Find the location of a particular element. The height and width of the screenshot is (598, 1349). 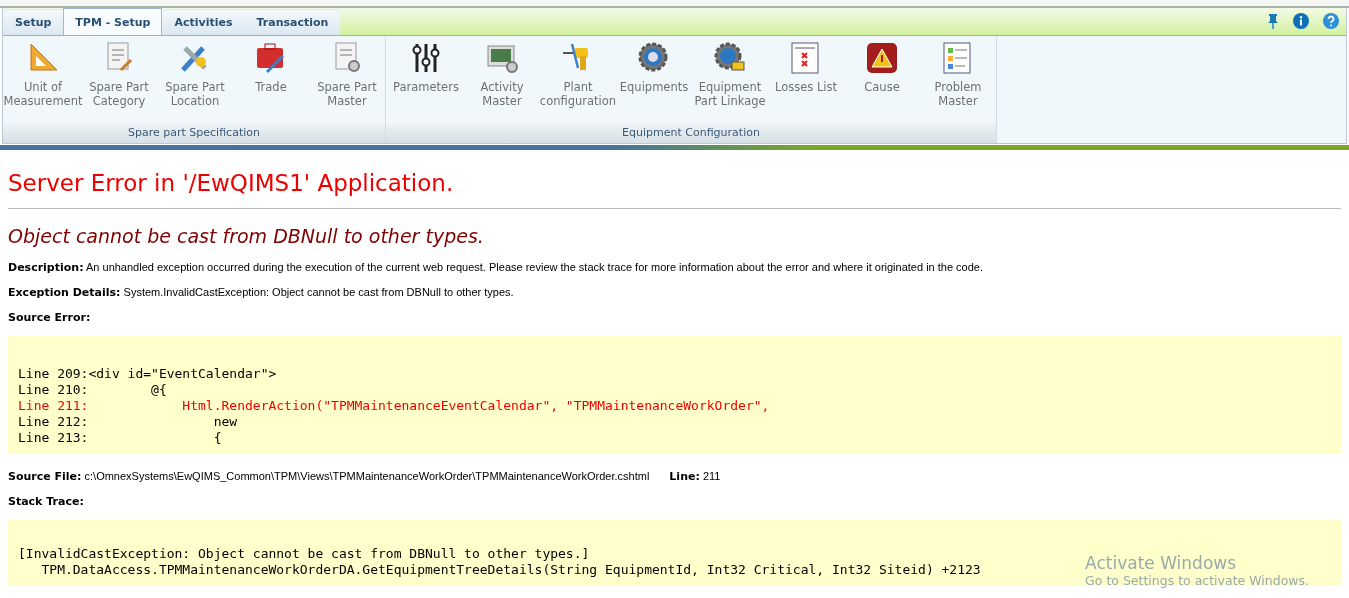

ribbon-button: Unit of Measurement is located at coordinates (43, 79).